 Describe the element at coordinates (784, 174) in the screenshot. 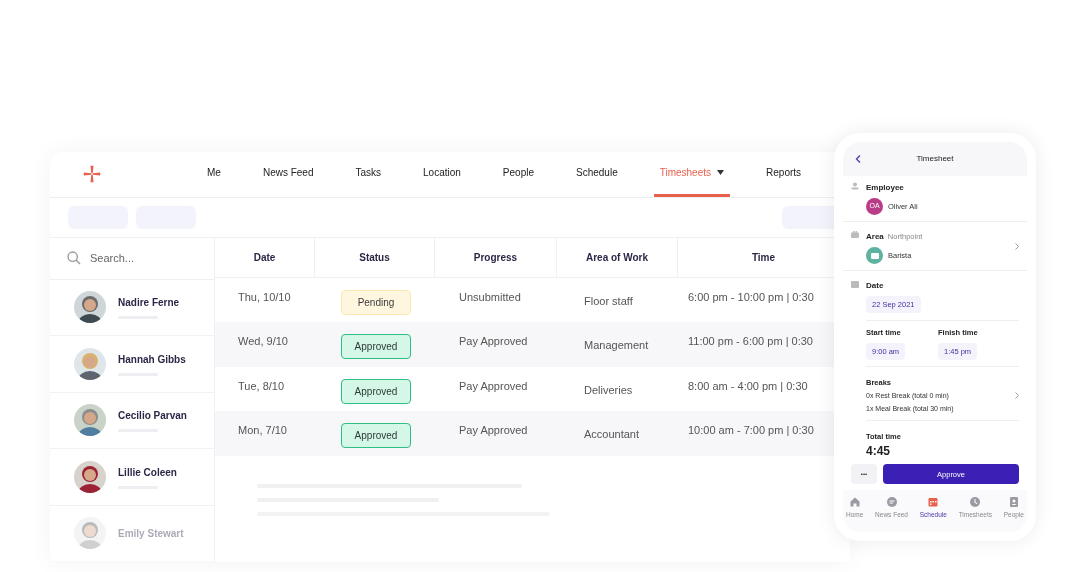

I see `nav-tab: Reports` at that location.